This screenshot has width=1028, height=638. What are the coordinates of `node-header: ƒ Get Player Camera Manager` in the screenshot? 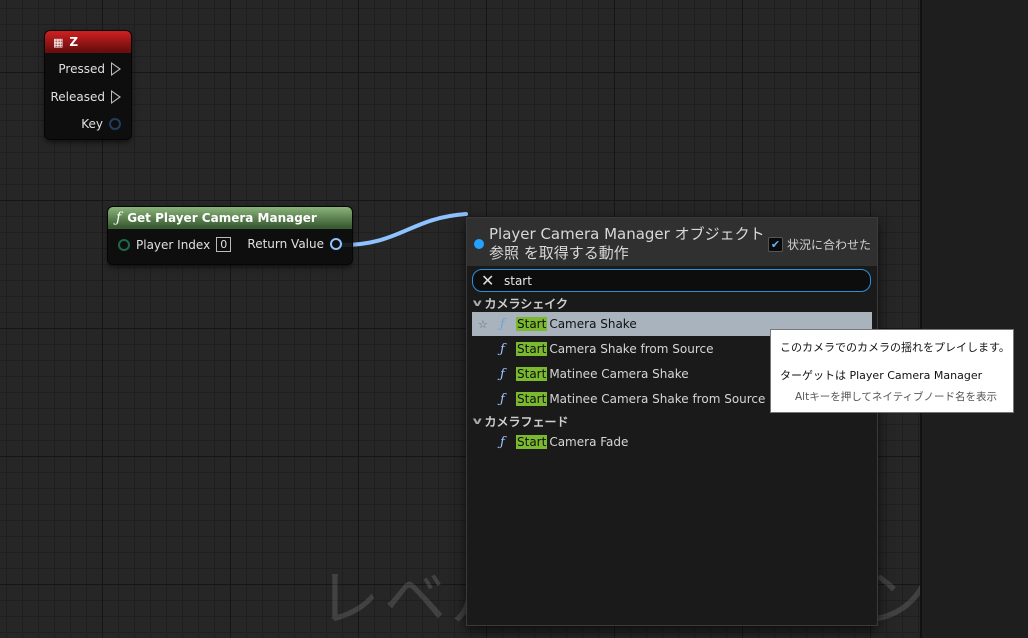 It's located at (230, 218).